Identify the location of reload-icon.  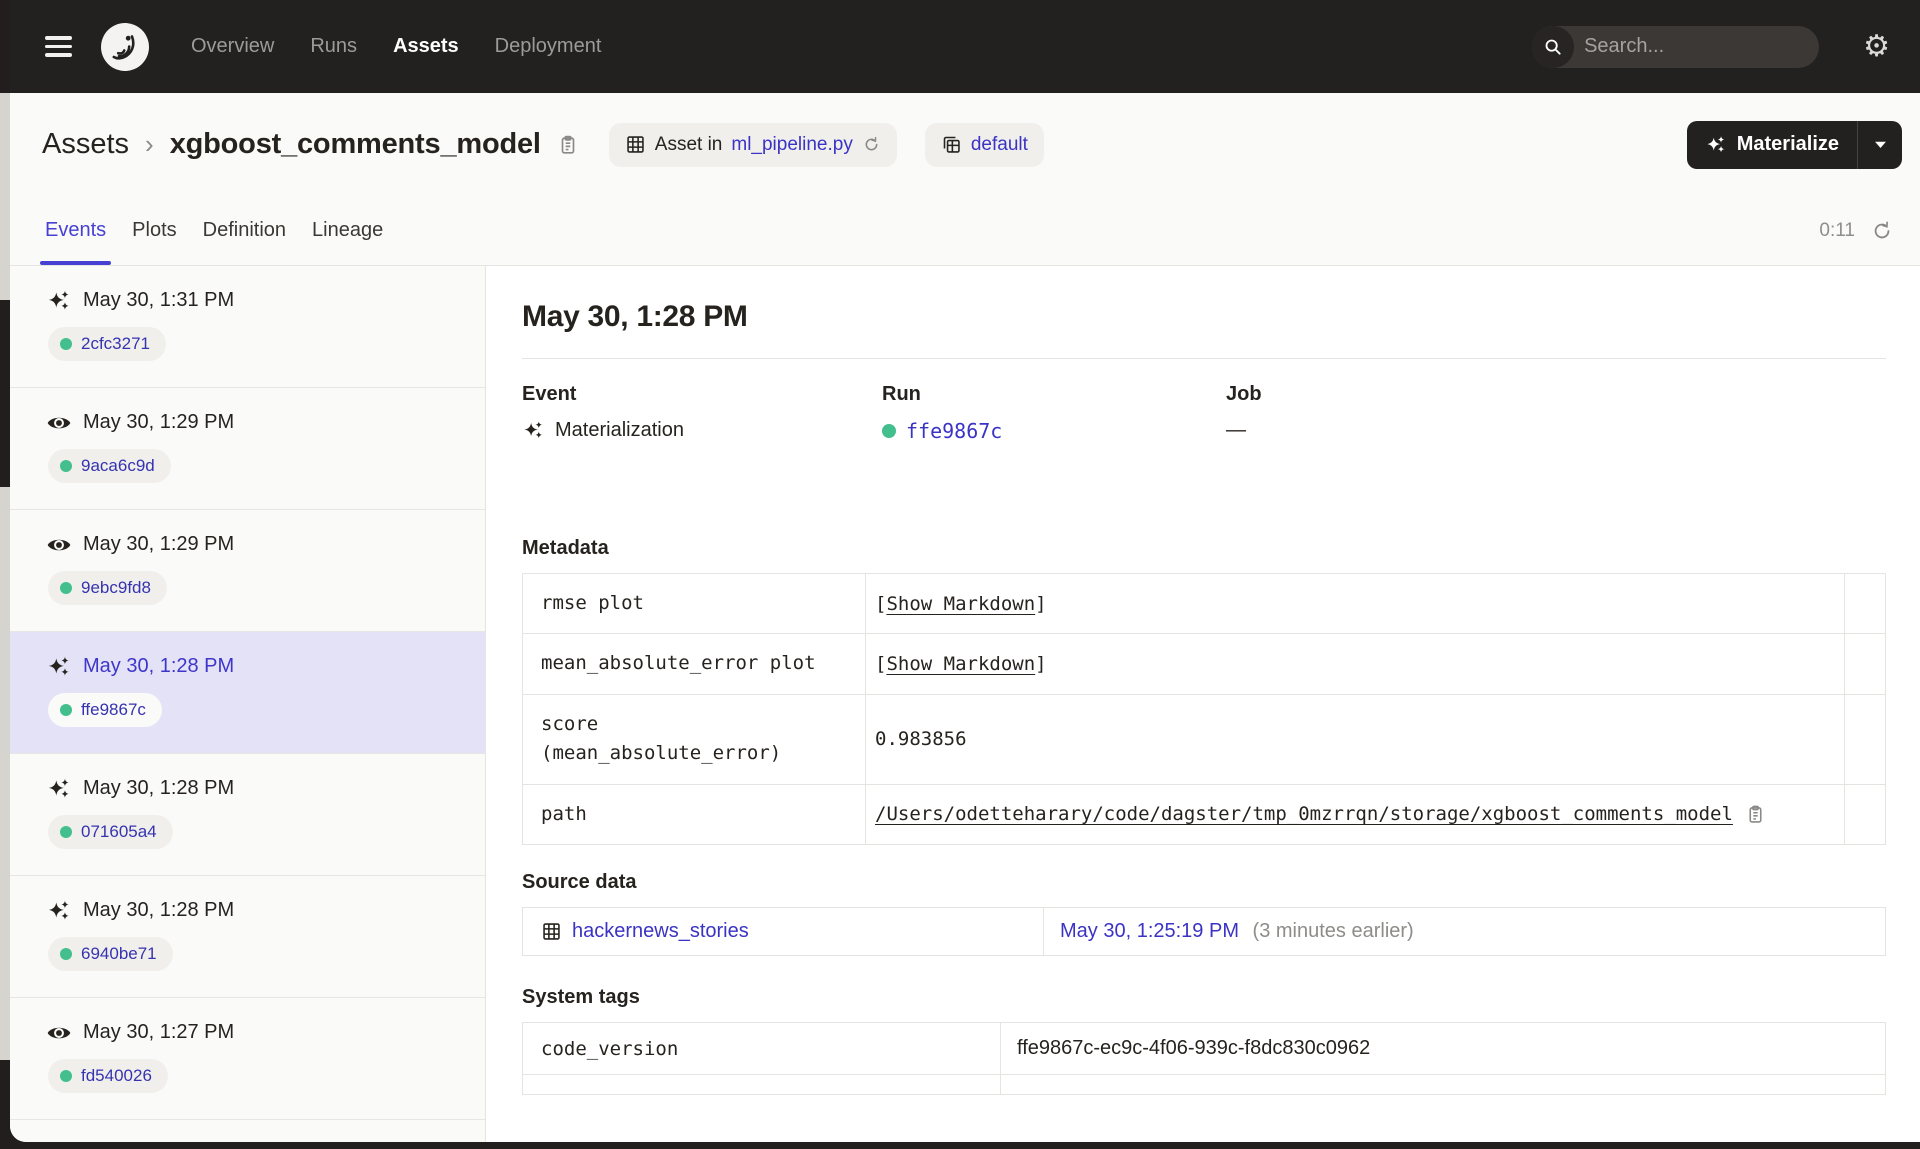
(871, 144).